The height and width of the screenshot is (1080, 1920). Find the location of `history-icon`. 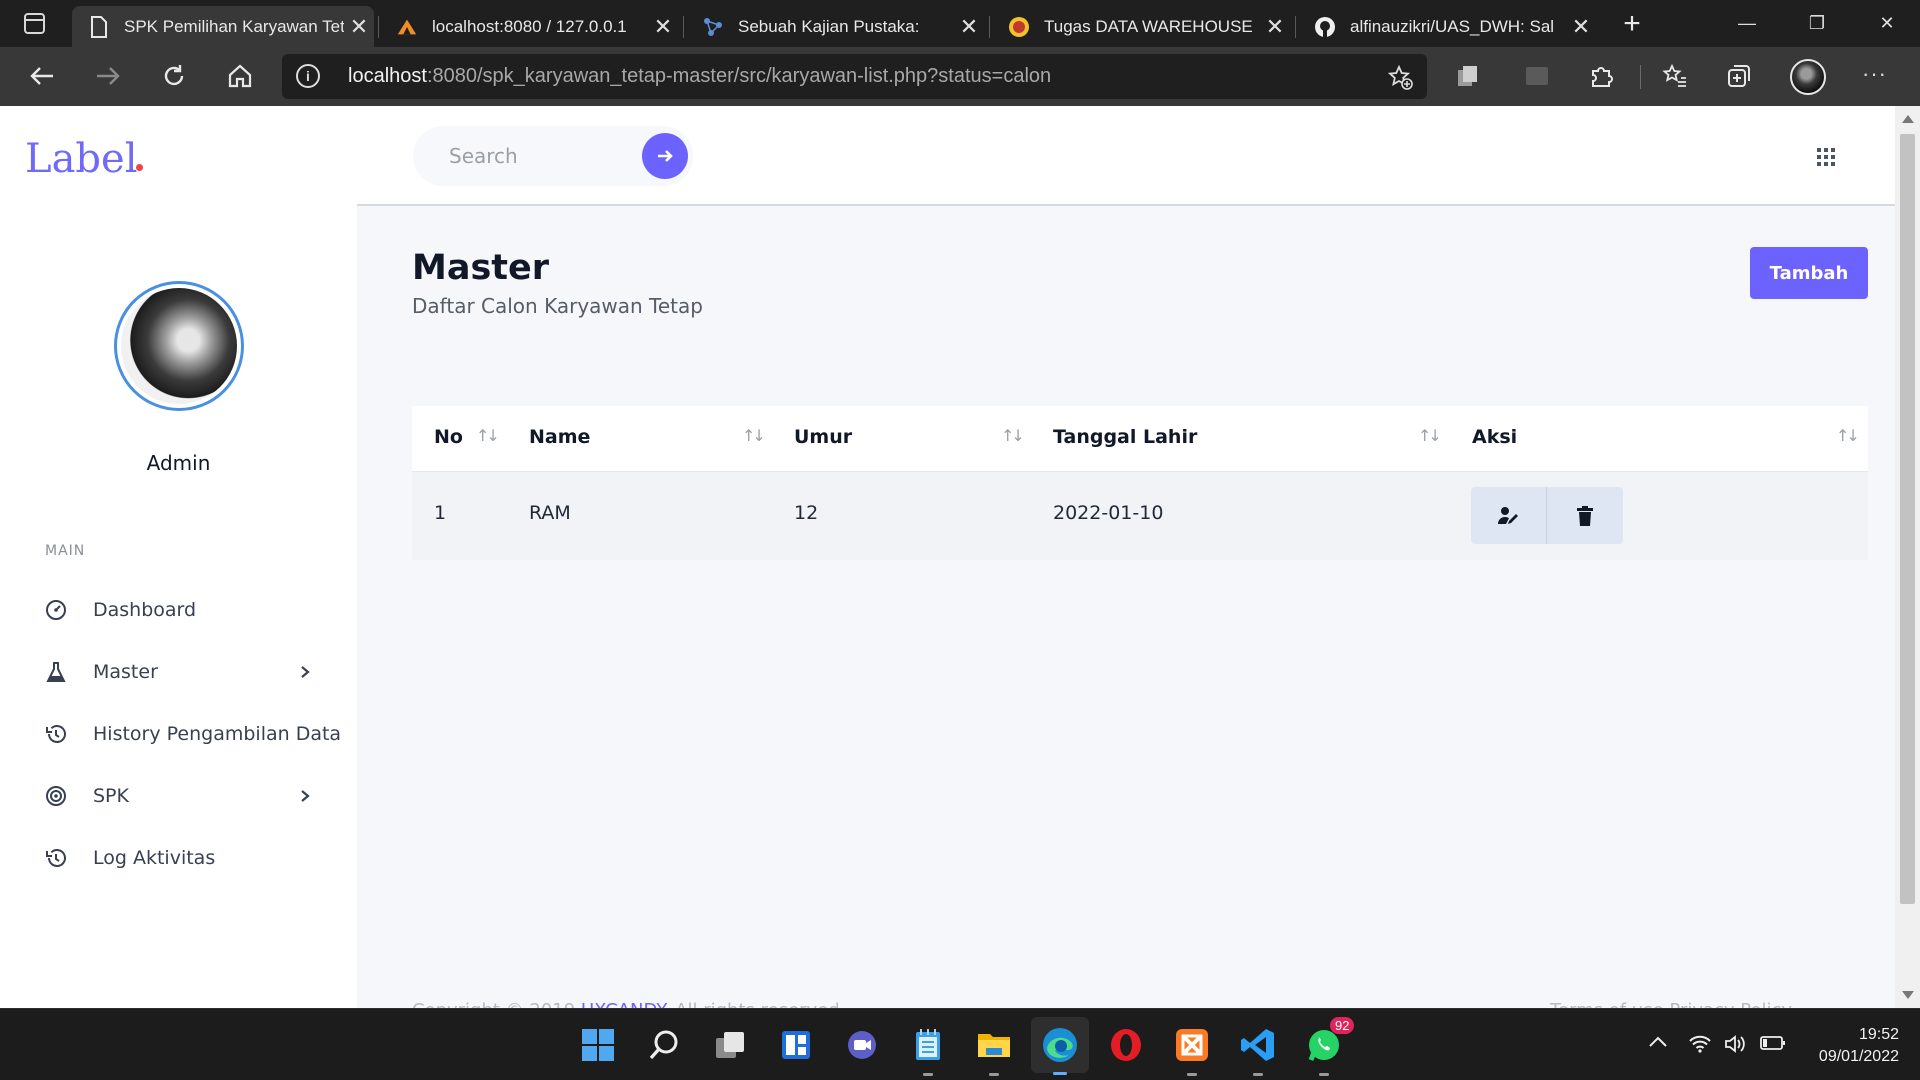

history-icon is located at coordinates (56, 858).